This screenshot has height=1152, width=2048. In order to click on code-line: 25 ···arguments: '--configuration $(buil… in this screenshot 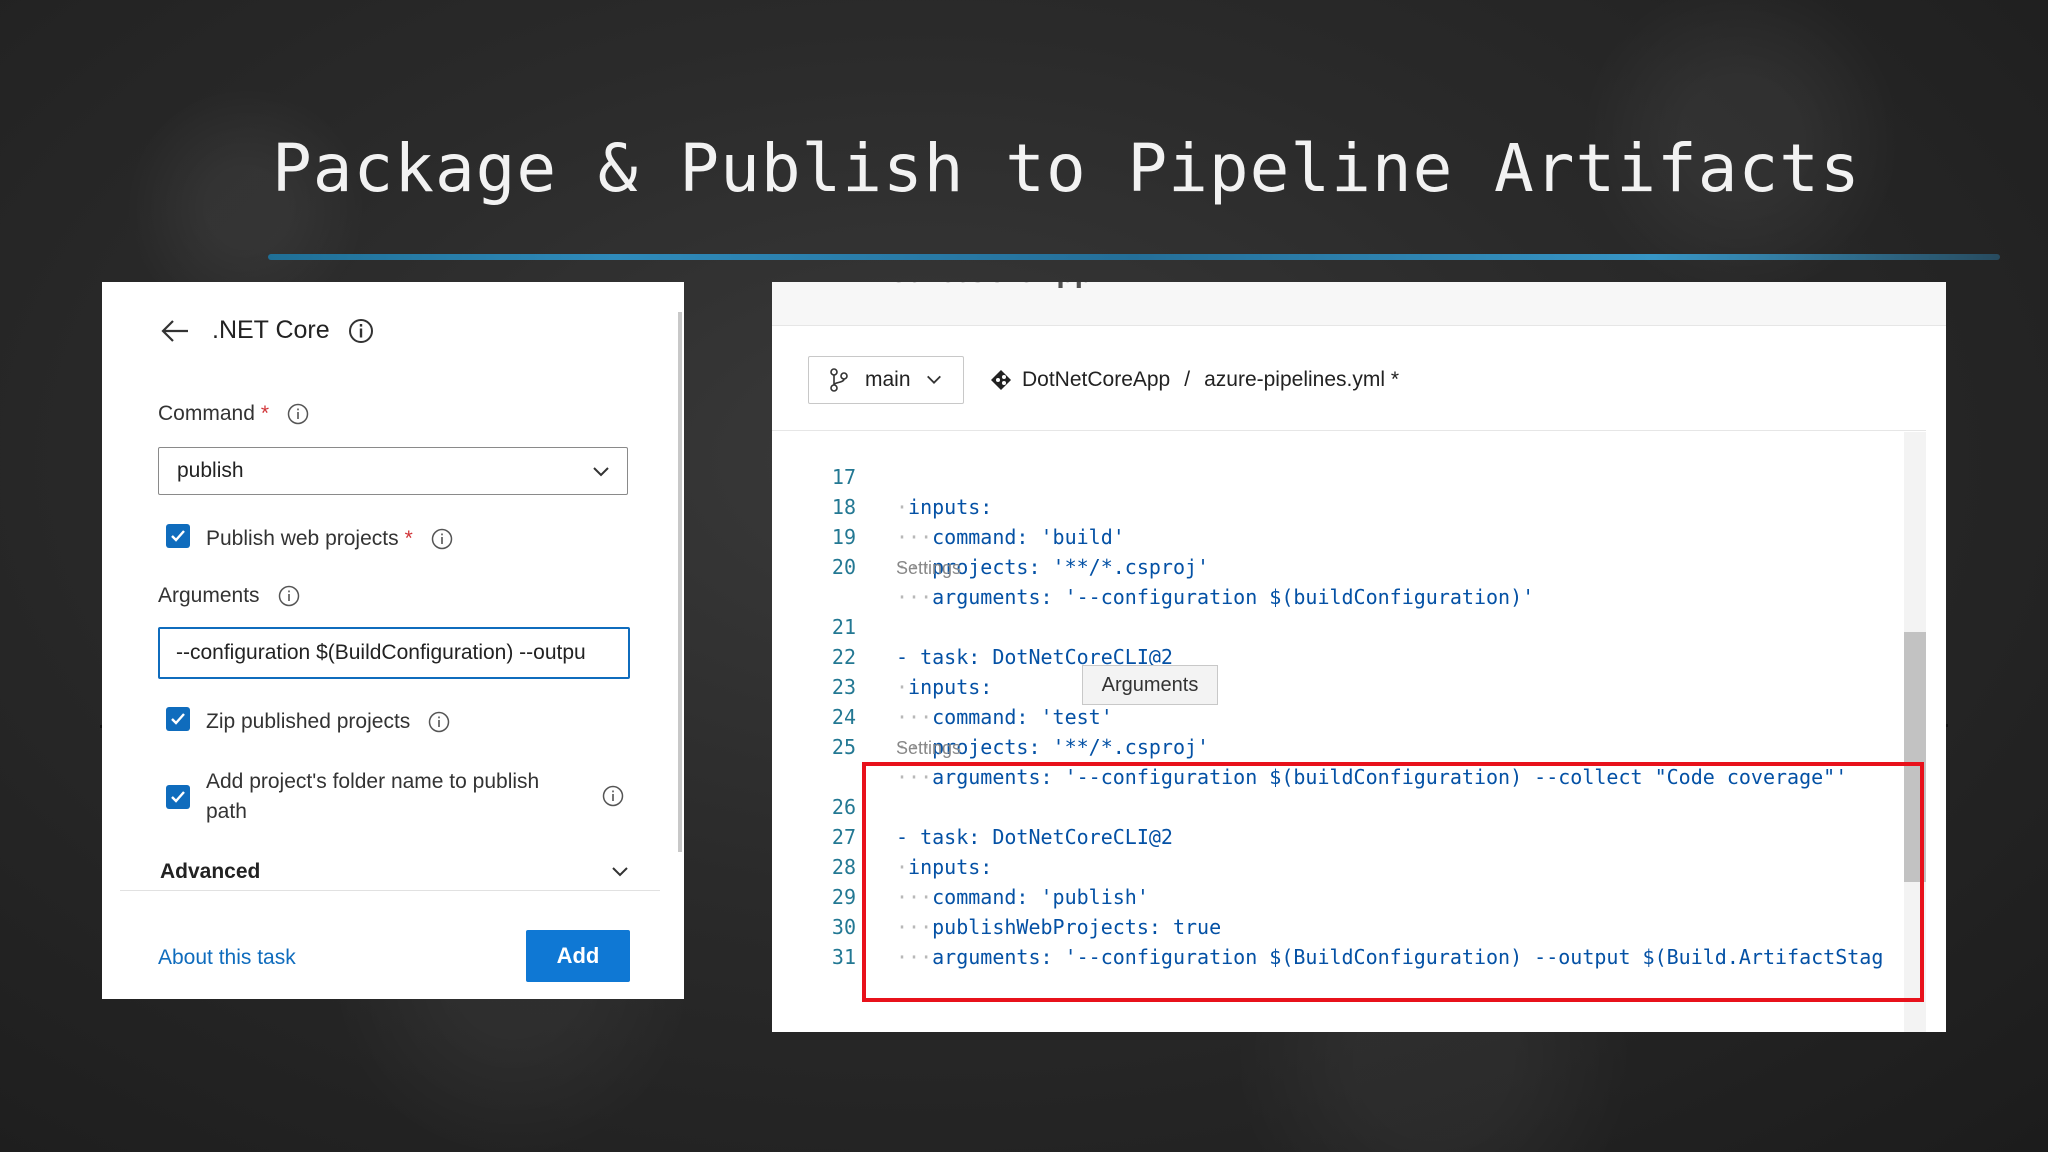, I will do `click(1337, 745)`.